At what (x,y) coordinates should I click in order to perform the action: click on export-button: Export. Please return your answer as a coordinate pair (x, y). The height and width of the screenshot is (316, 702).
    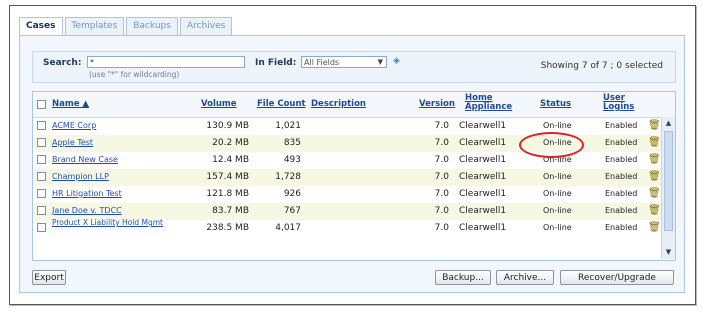
    Looking at the image, I should click on (49, 277).